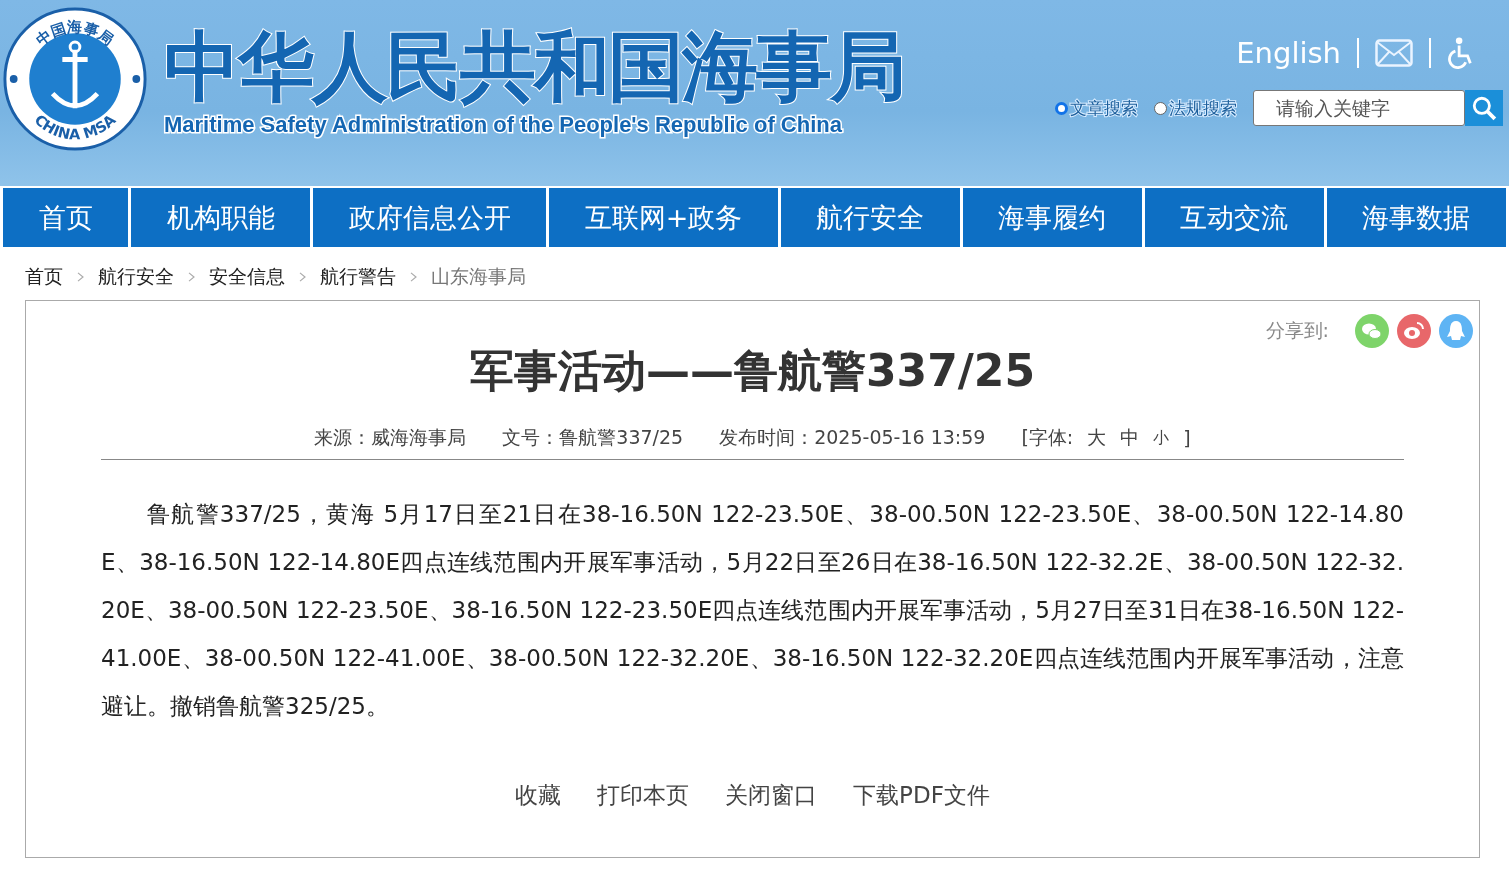 The image size is (1509, 884). Describe the element at coordinates (1359, 108) in the screenshot. I see `search-field: 请输入关键字` at that location.